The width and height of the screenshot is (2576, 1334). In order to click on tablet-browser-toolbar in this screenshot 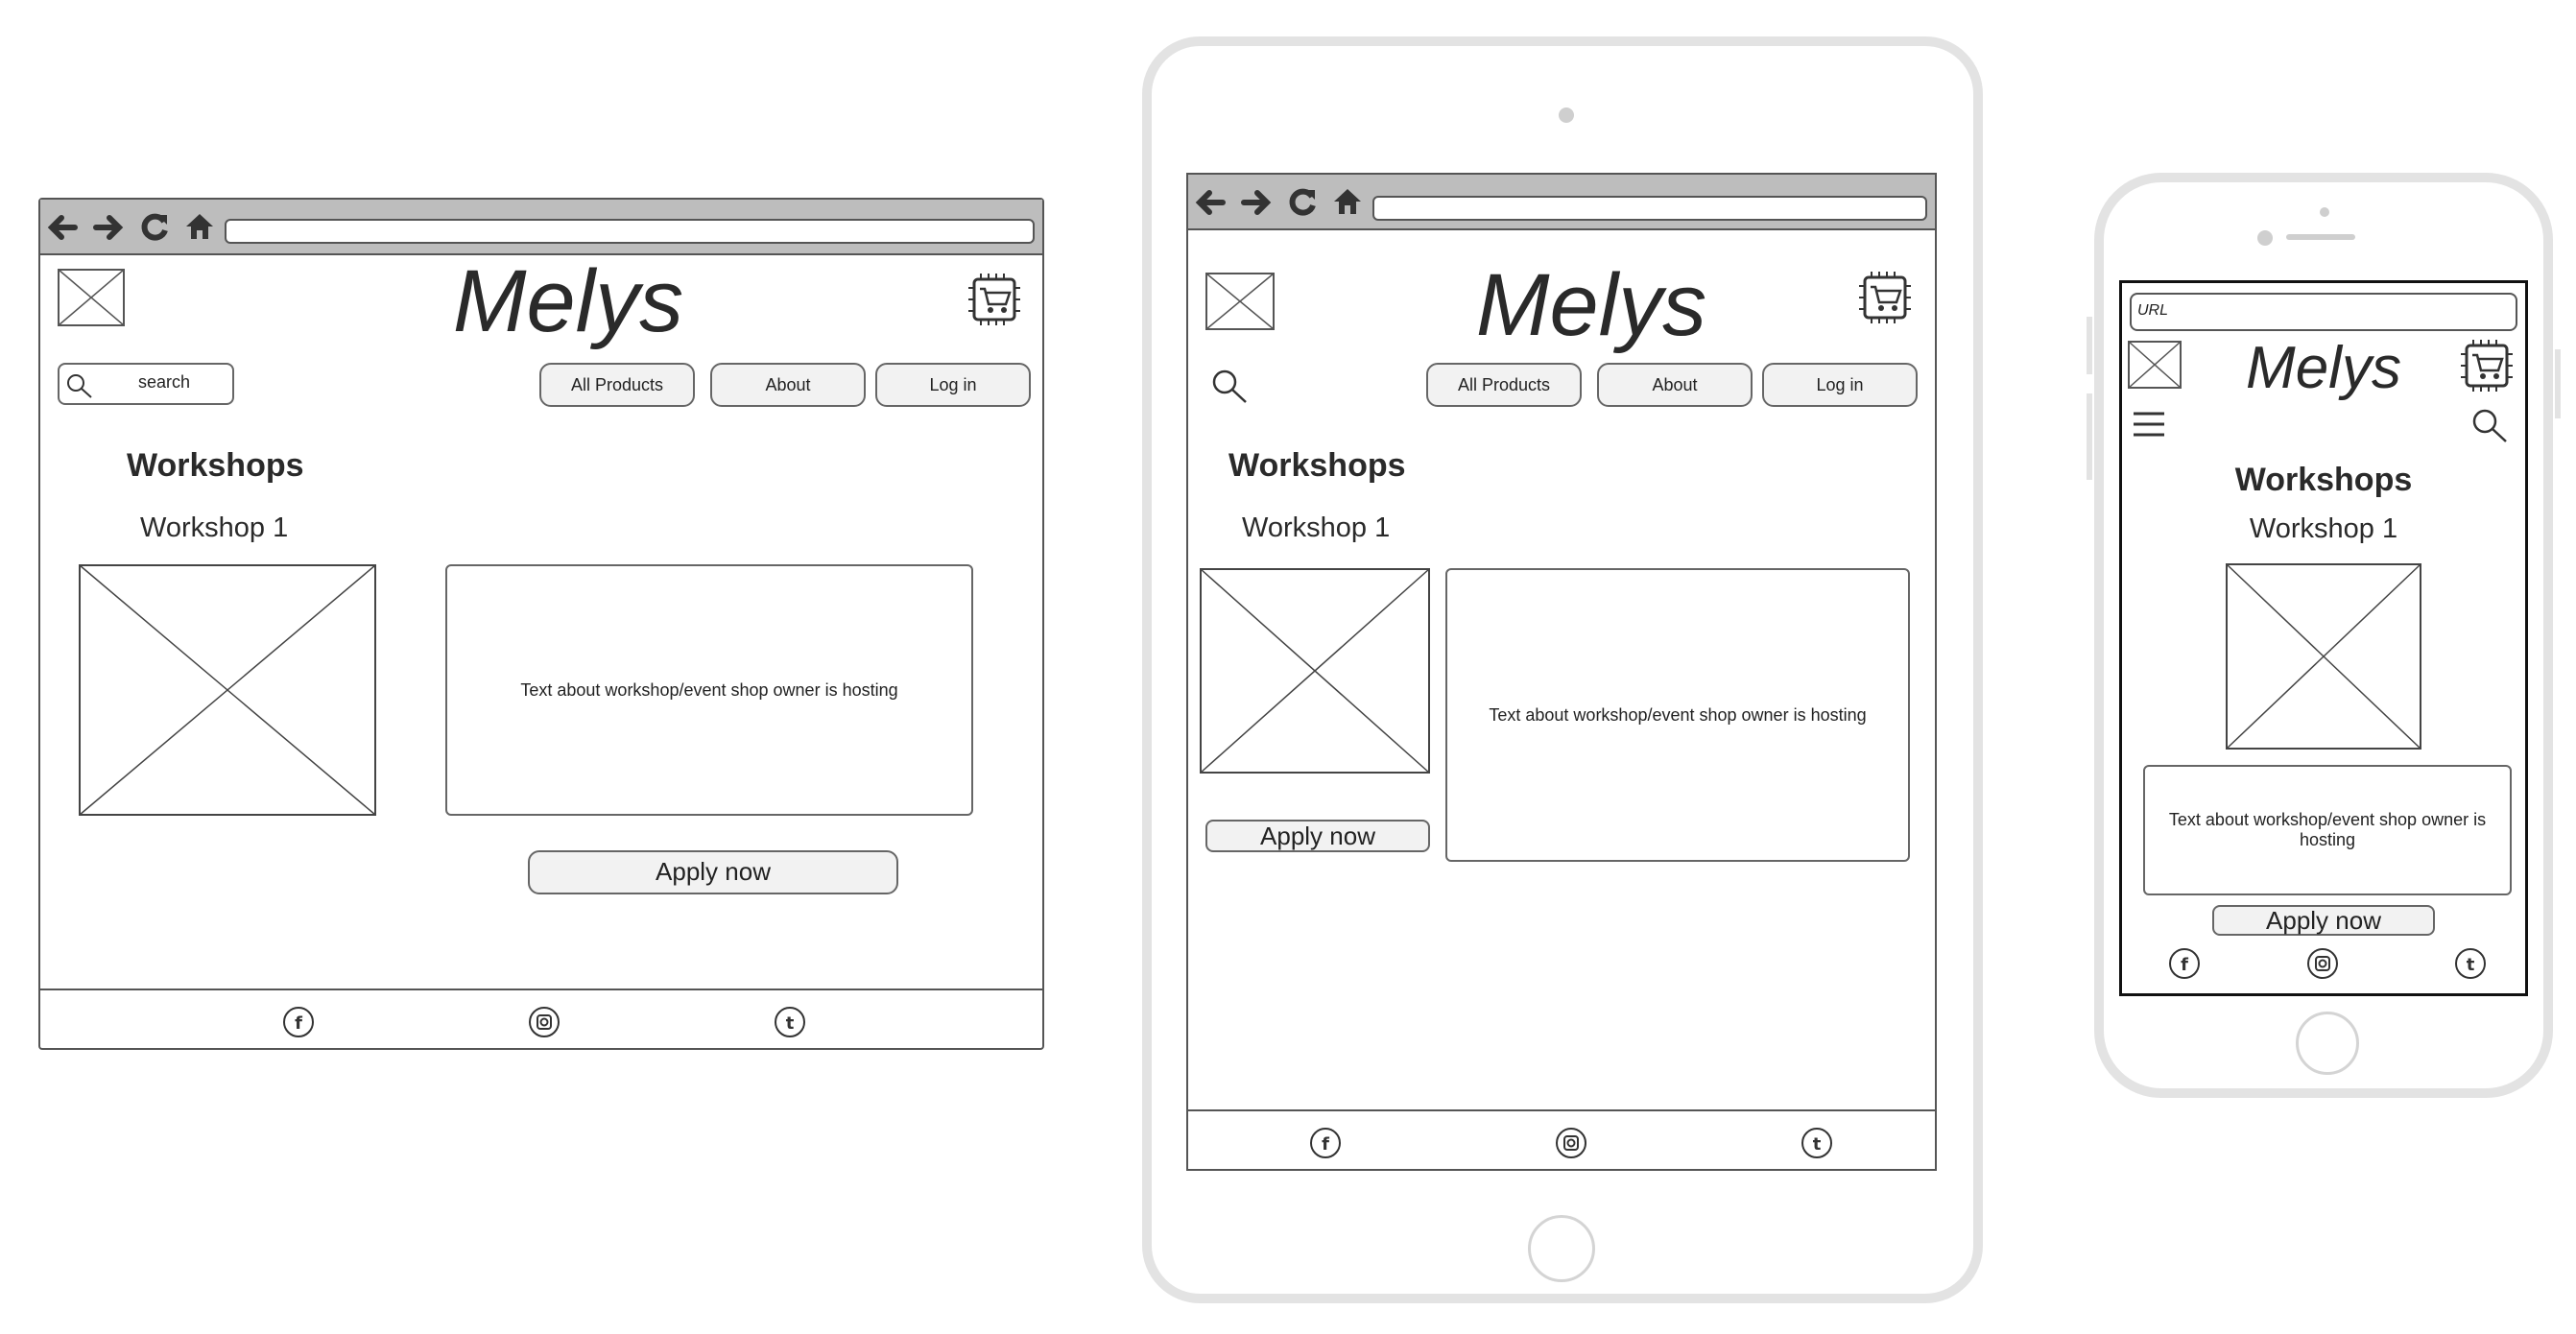, I will do `click(1561, 202)`.